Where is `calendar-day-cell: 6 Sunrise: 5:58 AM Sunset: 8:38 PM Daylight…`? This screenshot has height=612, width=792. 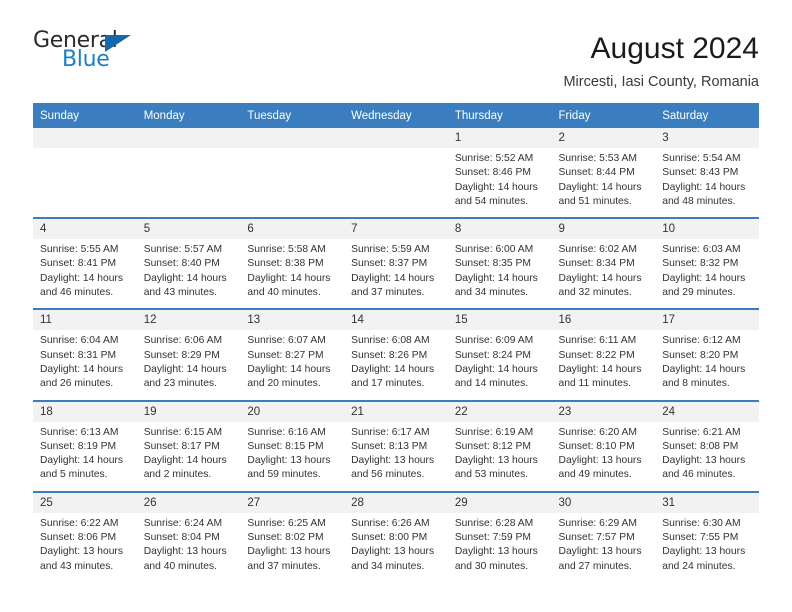 calendar-day-cell: 6 Sunrise: 5:58 AM Sunset: 8:38 PM Daylight… is located at coordinates (292, 263).